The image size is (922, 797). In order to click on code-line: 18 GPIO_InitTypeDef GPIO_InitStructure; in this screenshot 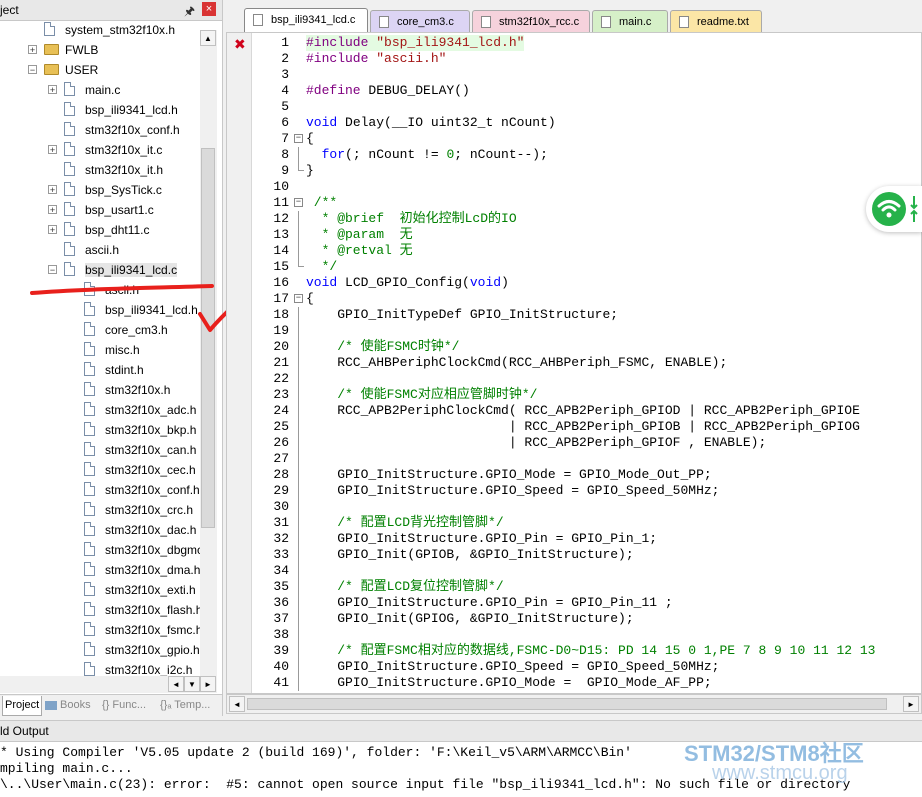, I will do `click(586, 315)`.